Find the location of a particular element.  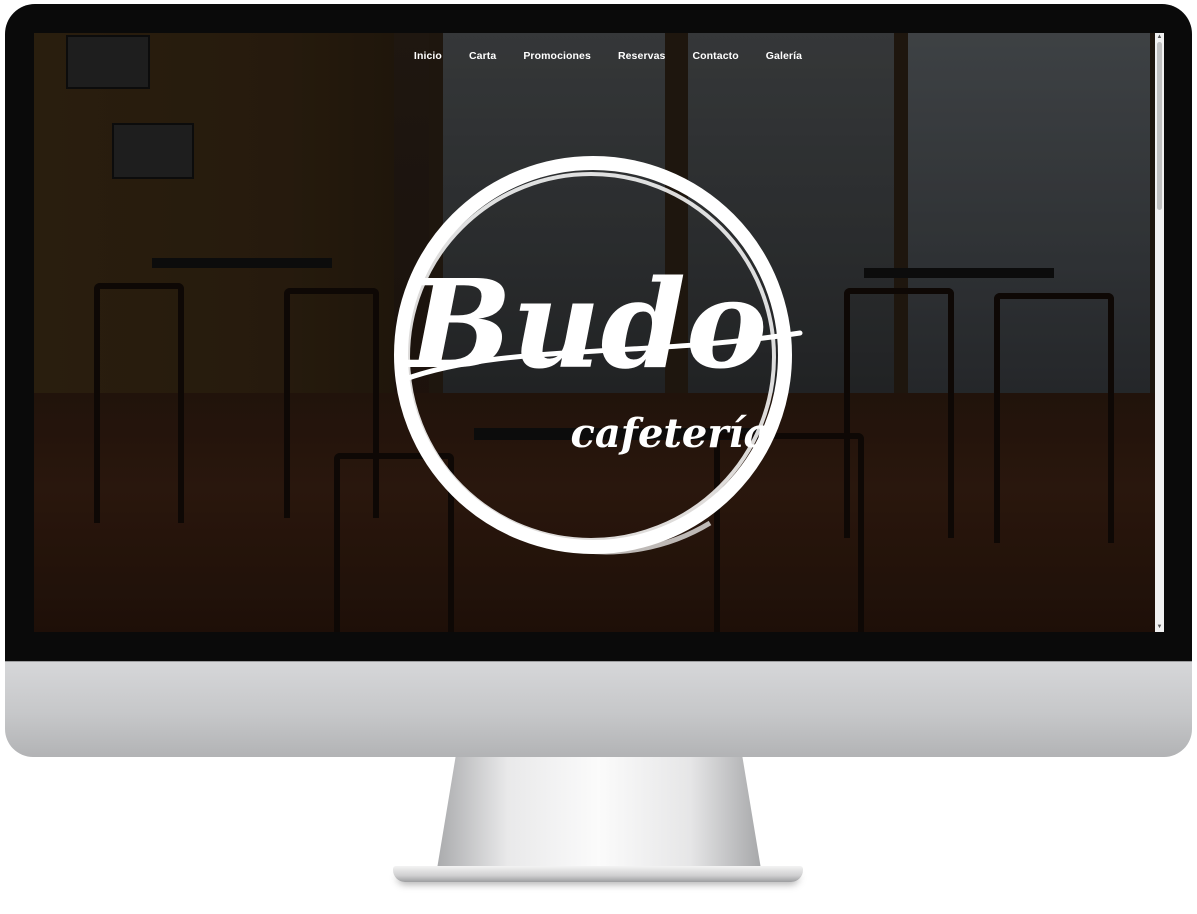

scroll-down-arrow-icon: ▼ is located at coordinates (1159, 627).